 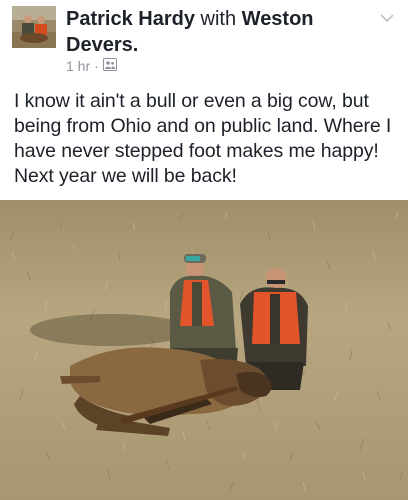 What do you see at coordinates (387, 16) in the screenshot?
I see `chevron-down-icon` at bounding box center [387, 16].